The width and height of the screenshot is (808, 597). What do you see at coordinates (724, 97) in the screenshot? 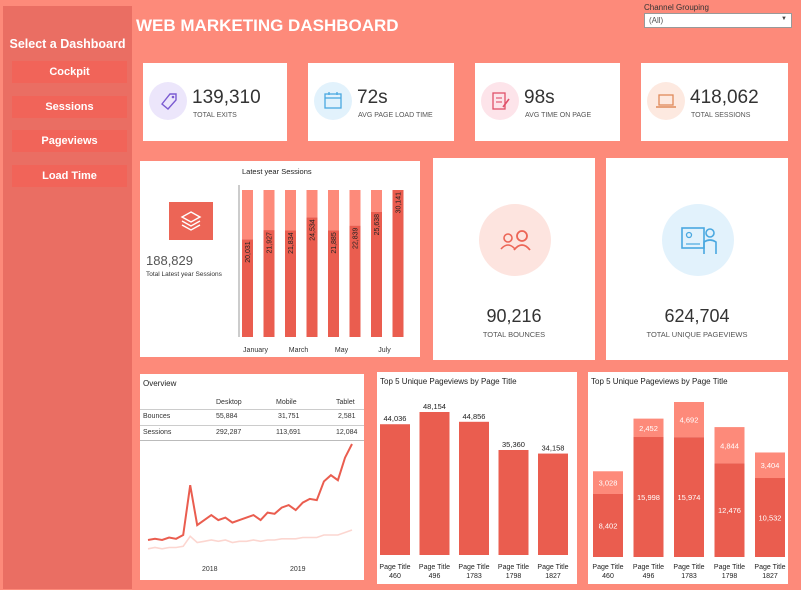
I see `kpi-value: 418,062` at bounding box center [724, 97].